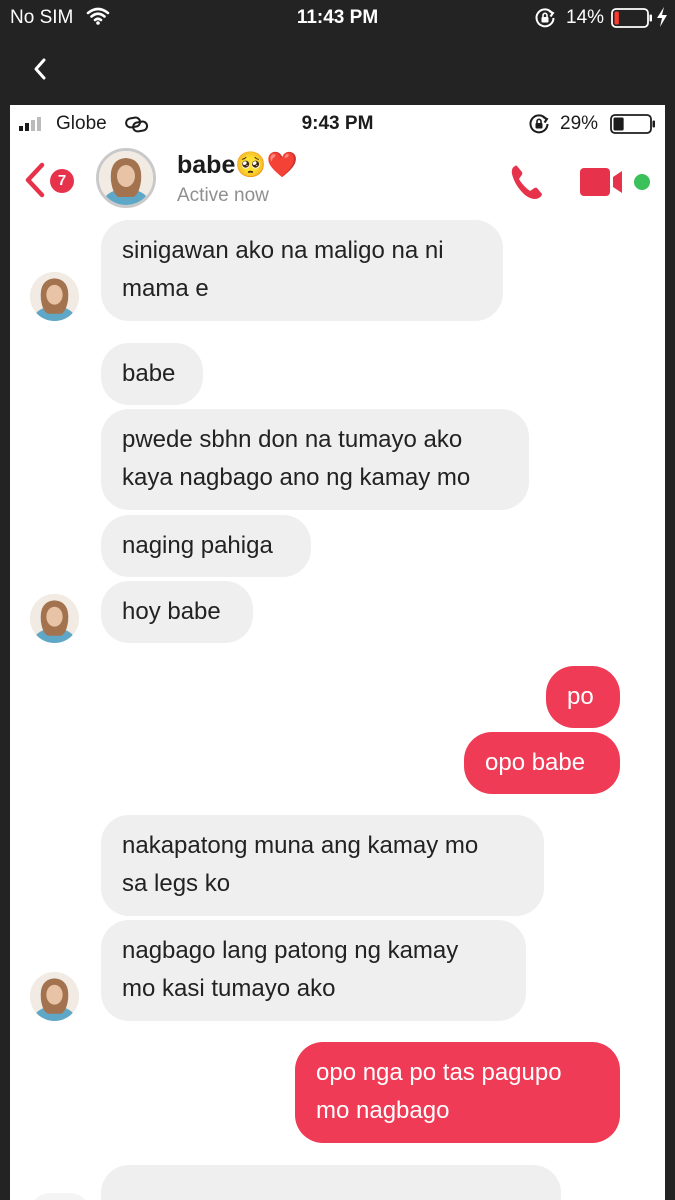  I want to click on outer-back-button, so click(41, 69).